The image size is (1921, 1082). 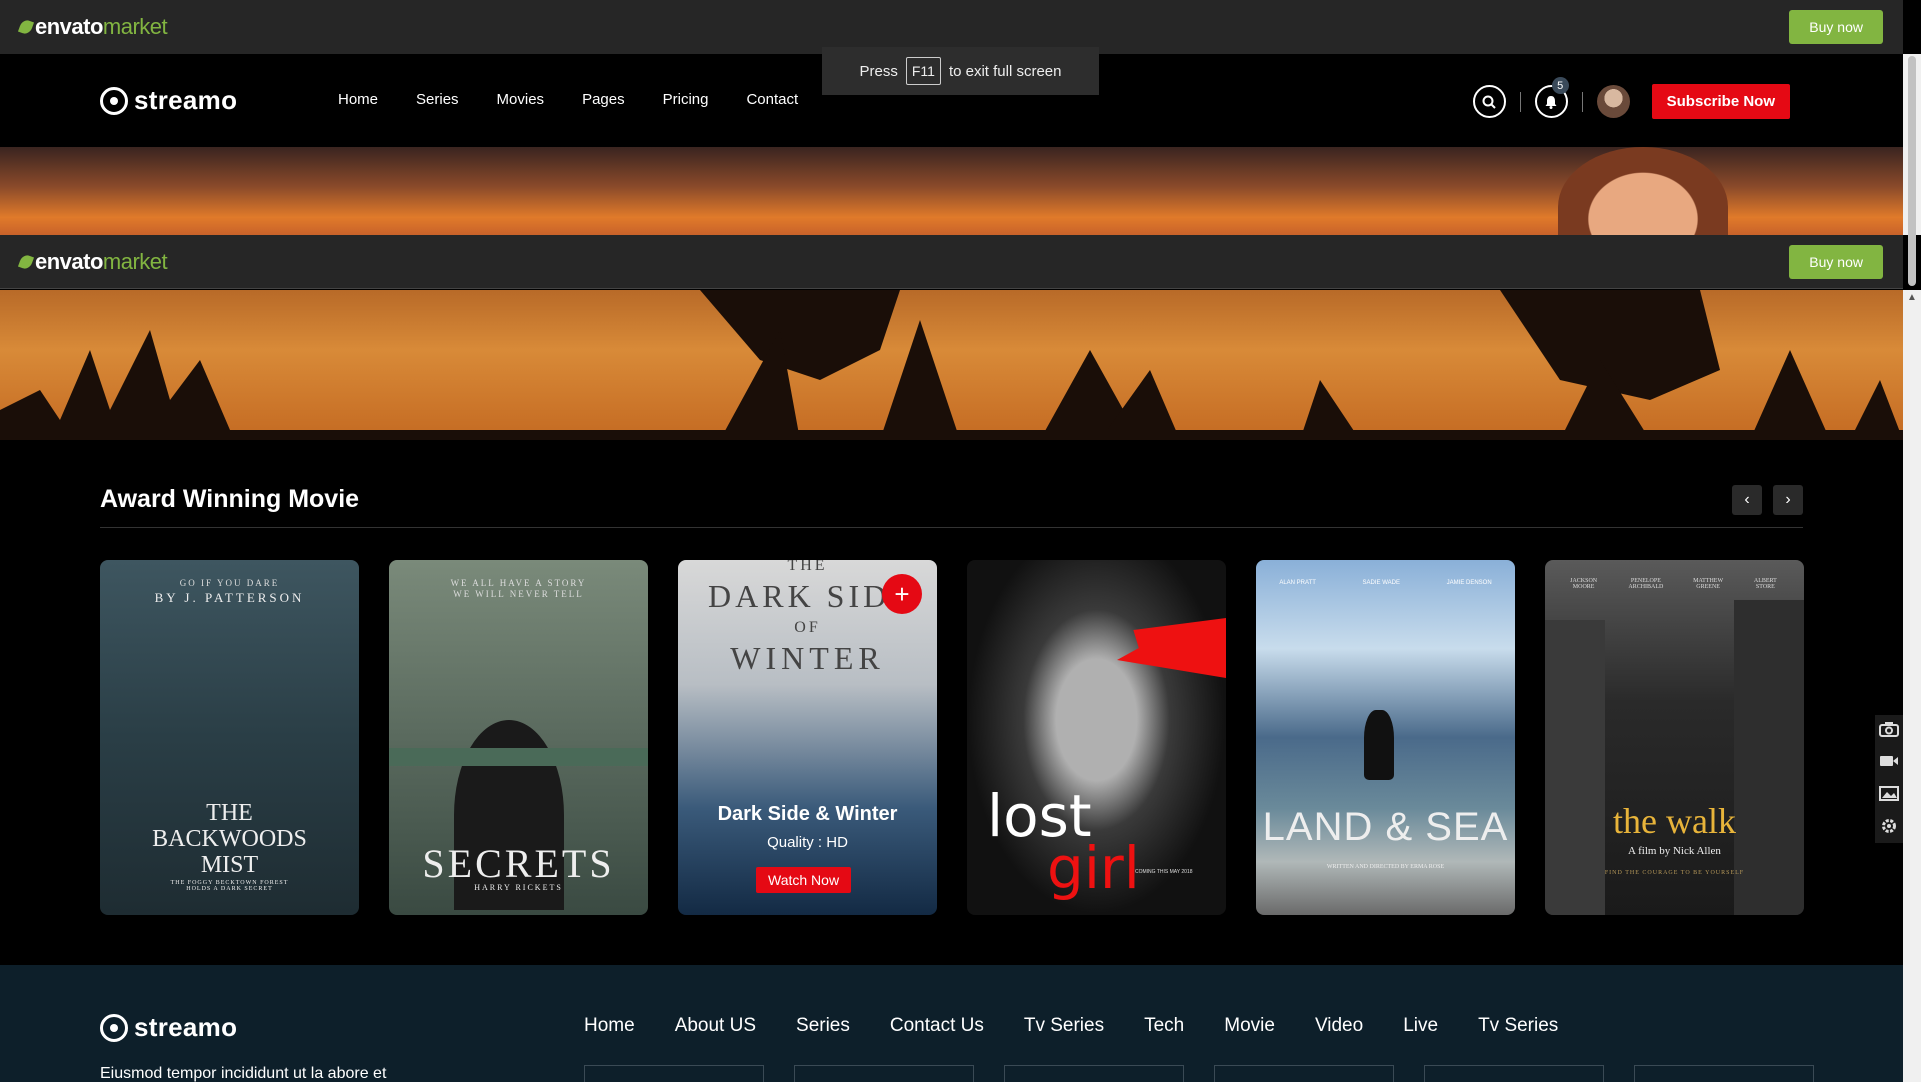 I want to click on poster-title-of: OF, so click(x=807, y=627).